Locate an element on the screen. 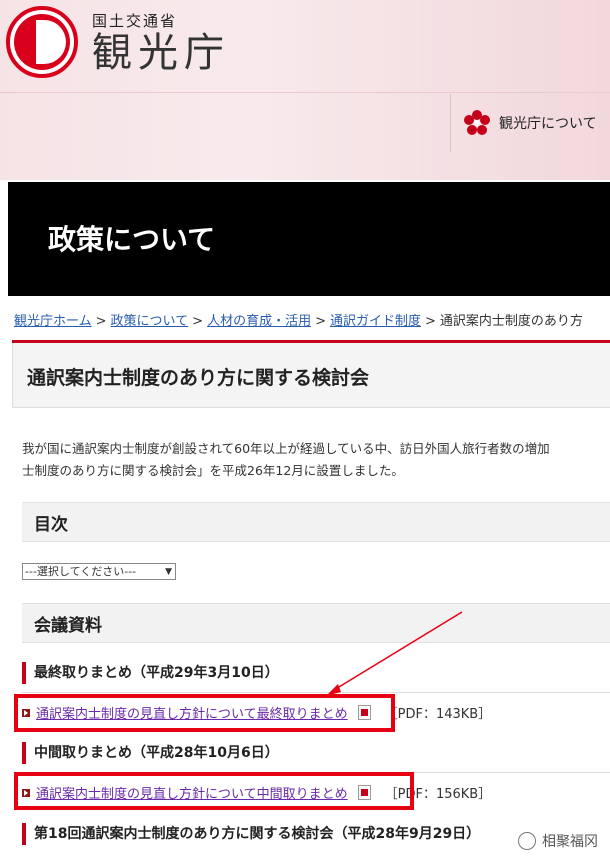 Image resolution: width=610 pixels, height=859 pixels. watermark-text: 相聚福冈 is located at coordinates (570, 842).